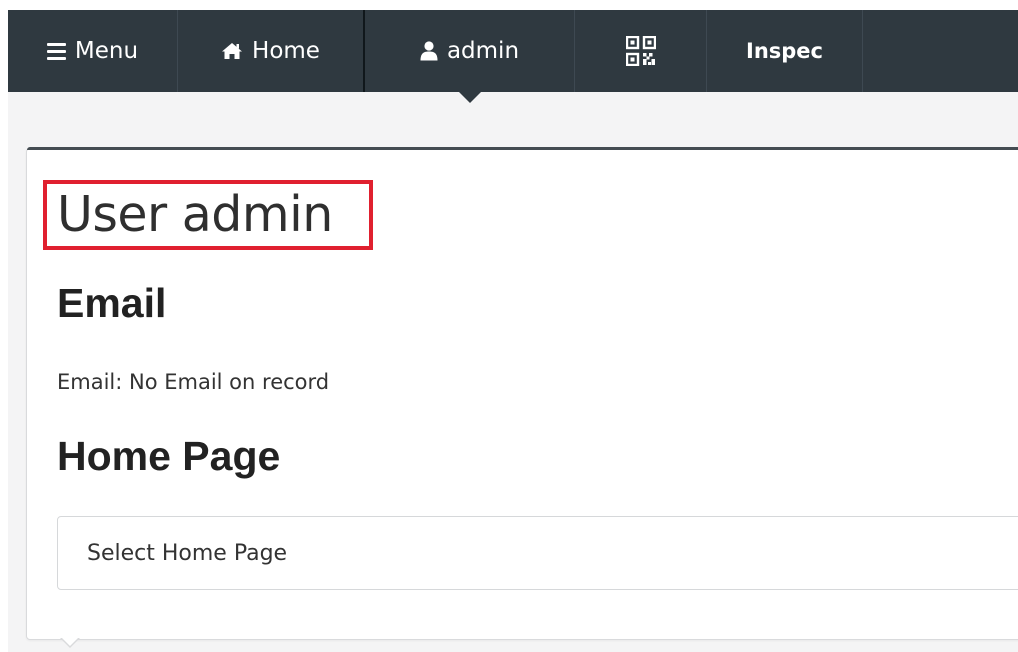 This screenshot has height=652, width=1018. What do you see at coordinates (537, 553) in the screenshot?
I see `home-page-select: Select Home Page` at bounding box center [537, 553].